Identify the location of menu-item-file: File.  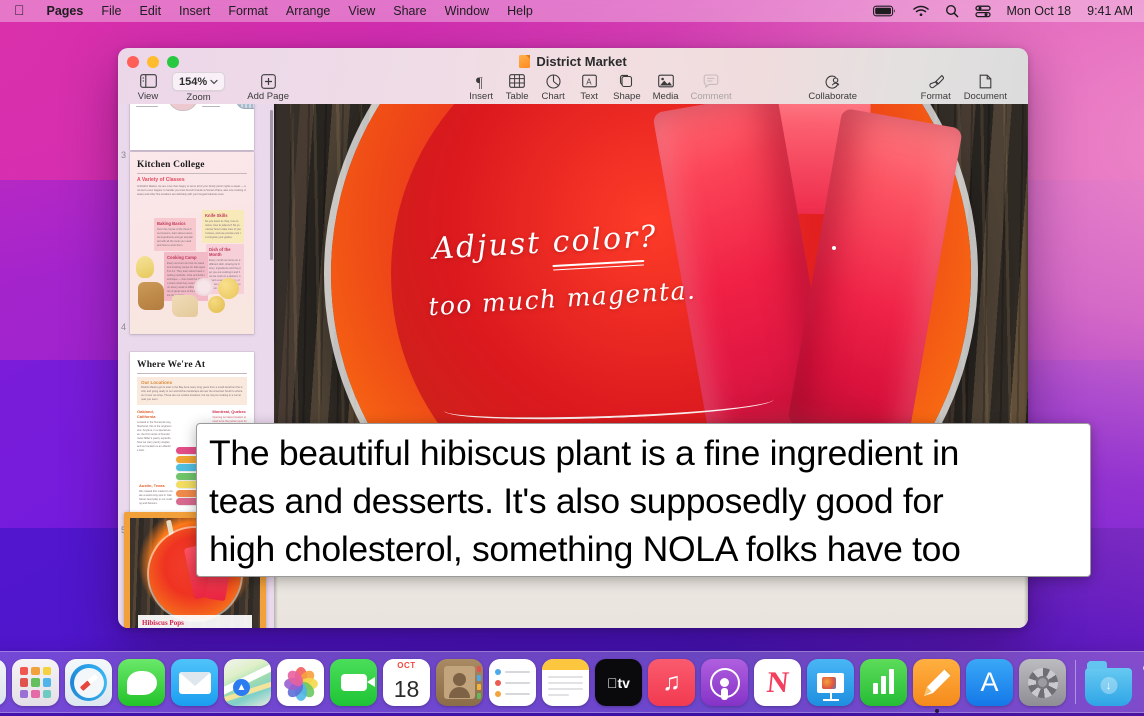
(111, 11).